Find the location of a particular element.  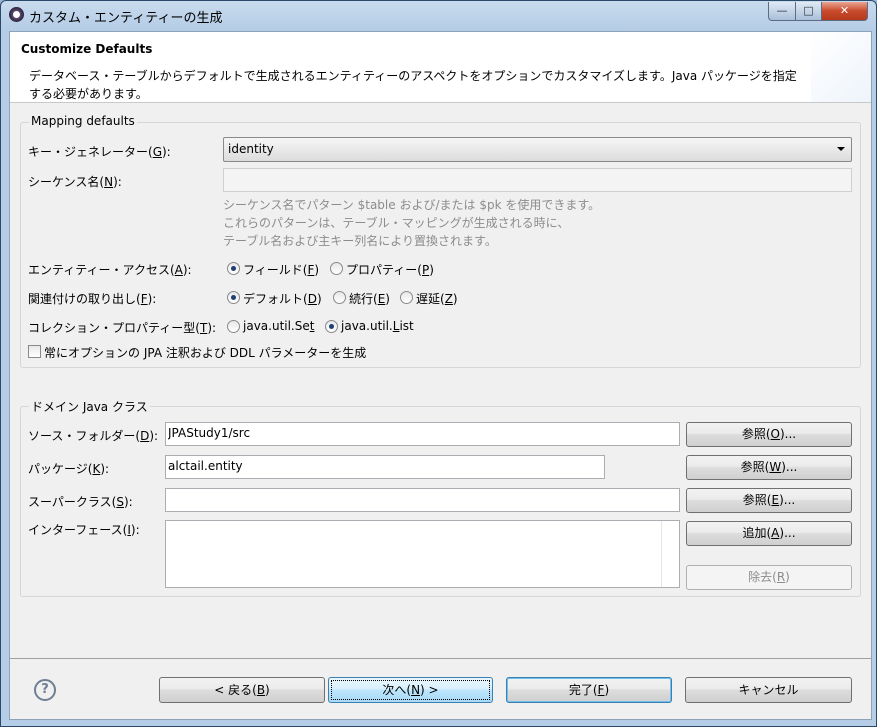

key-generator-value: identity is located at coordinates (251, 149).